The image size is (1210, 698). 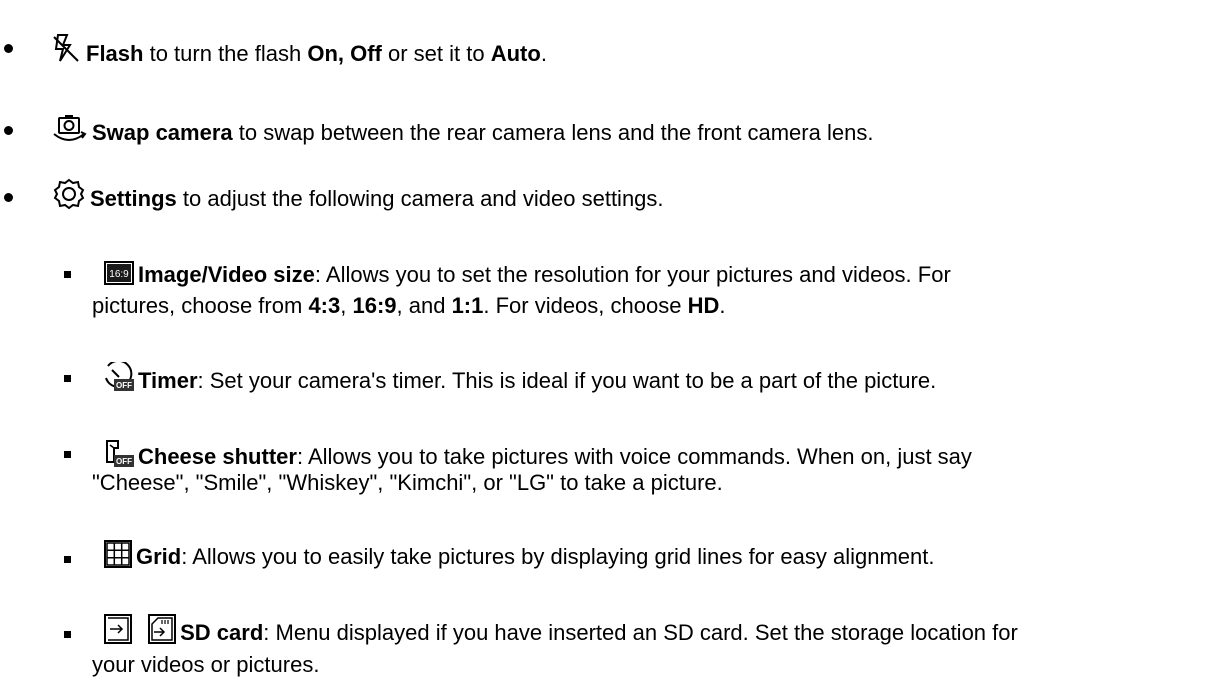 I want to click on internal-storage-icon, so click(x=118, y=629).